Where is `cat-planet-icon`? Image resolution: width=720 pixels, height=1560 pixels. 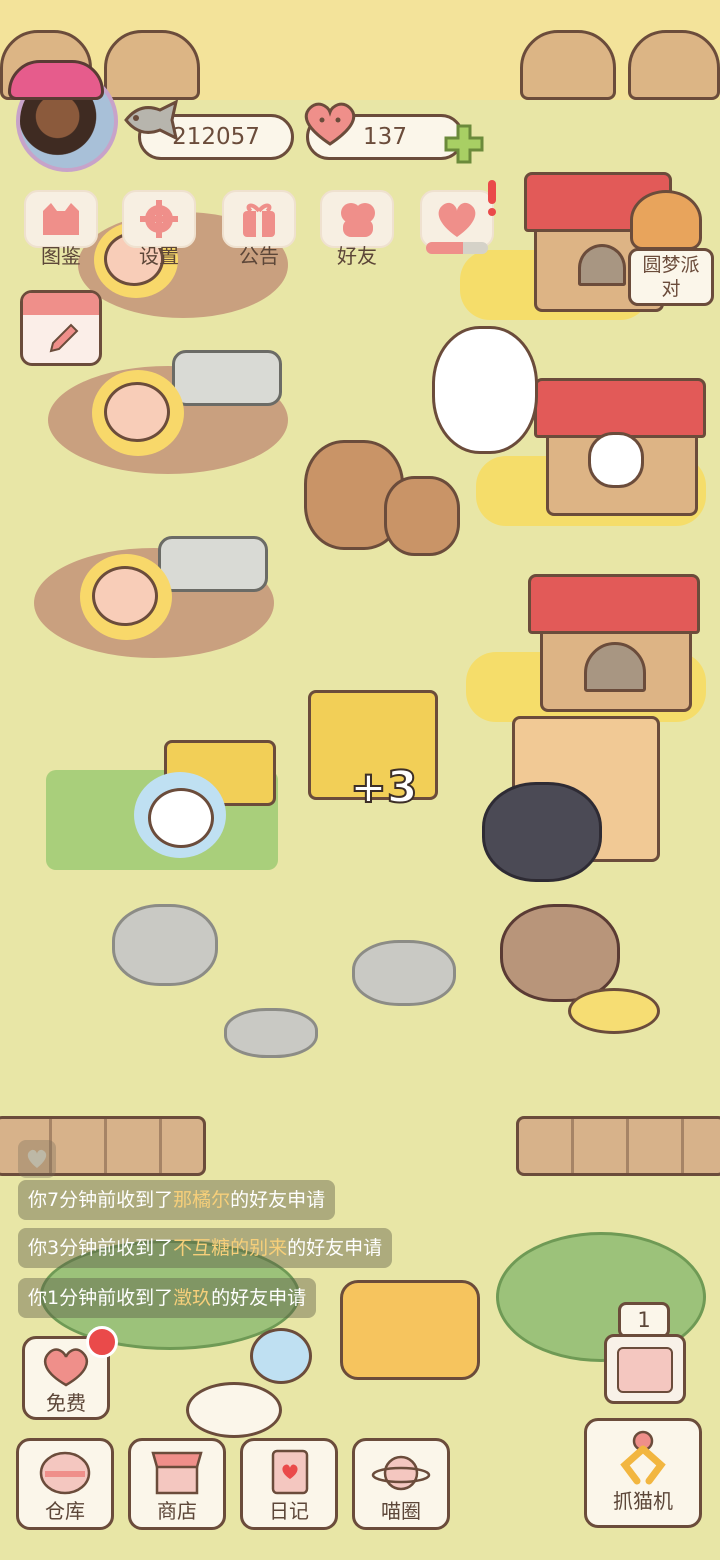 cat-planet-icon is located at coordinates (401, 1473).